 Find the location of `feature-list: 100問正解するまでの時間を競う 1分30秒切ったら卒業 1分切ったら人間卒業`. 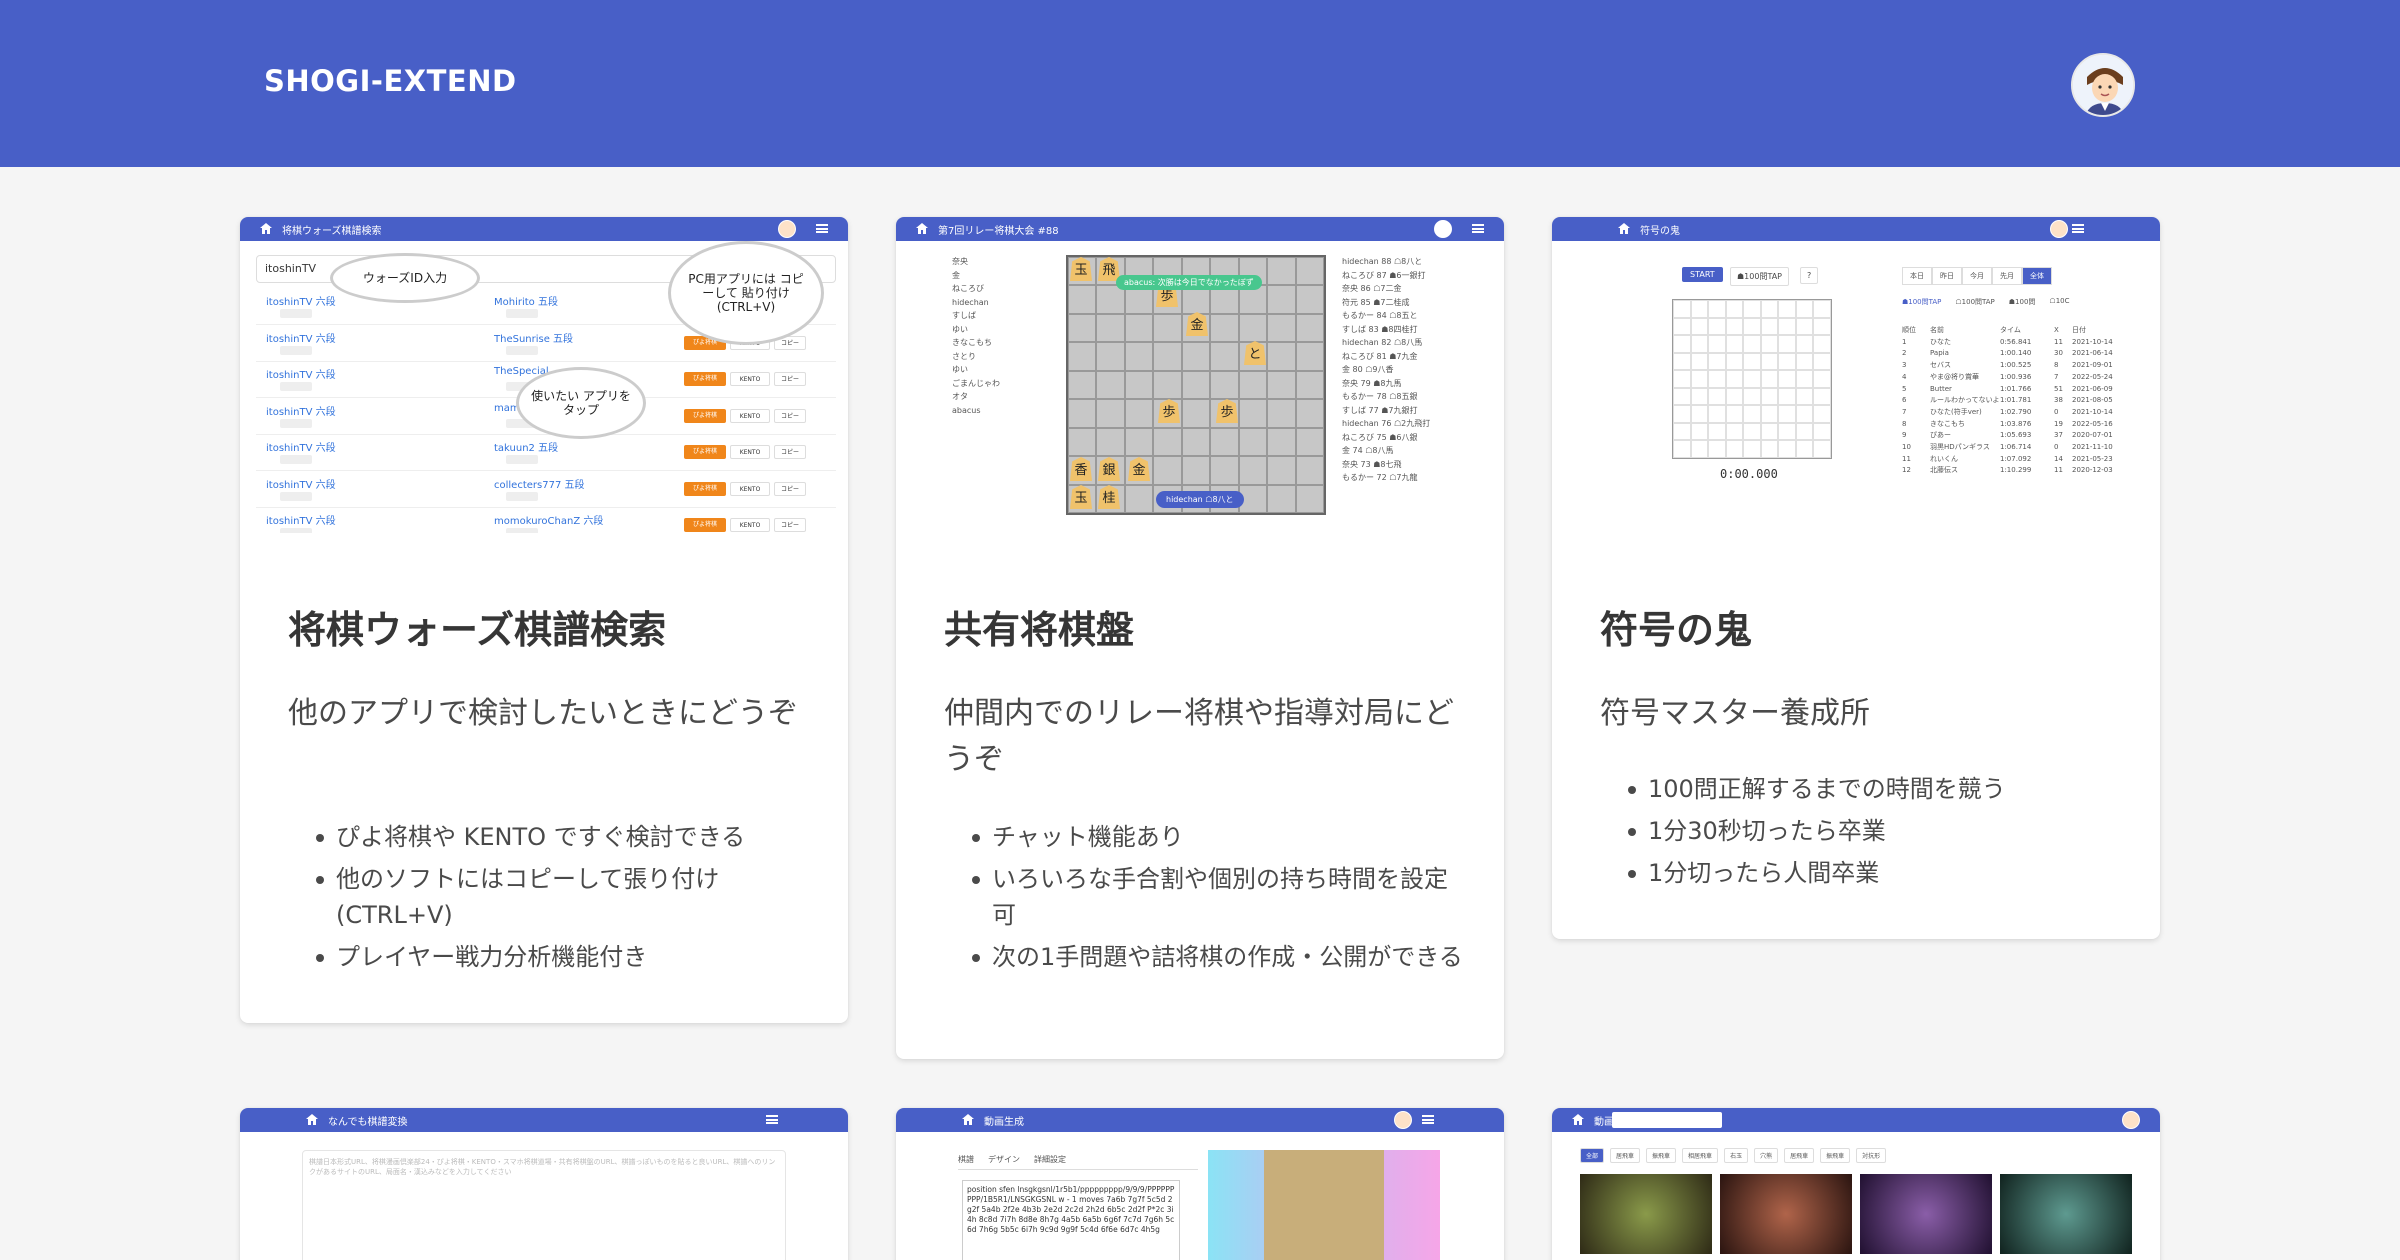

feature-list: 100問正解するまでの時間を競う 1分30秒切ったら卒業 1分切ったら人間卒業 is located at coordinates (1860, 834).